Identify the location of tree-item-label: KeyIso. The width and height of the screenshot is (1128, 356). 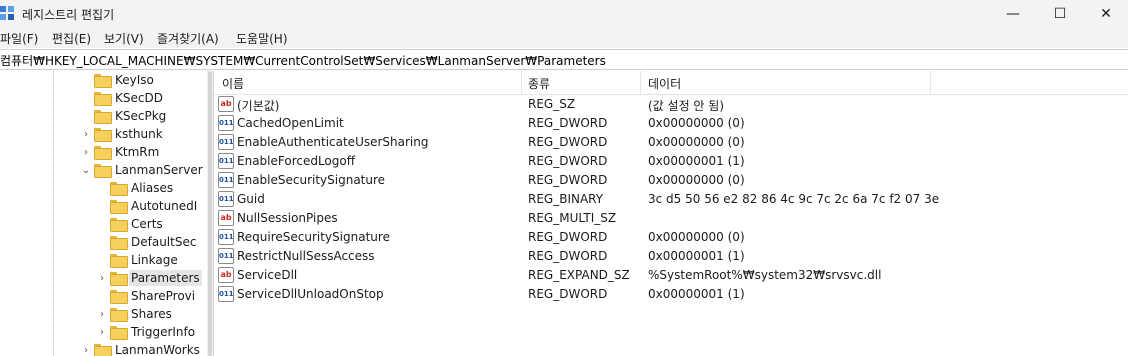
(134, 80).